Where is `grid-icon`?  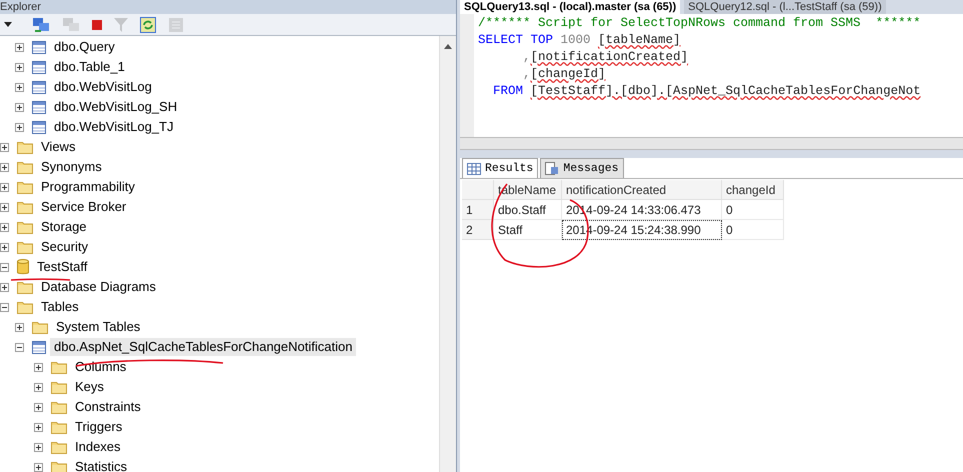
grid-icon is located at coordinates (474, 168).